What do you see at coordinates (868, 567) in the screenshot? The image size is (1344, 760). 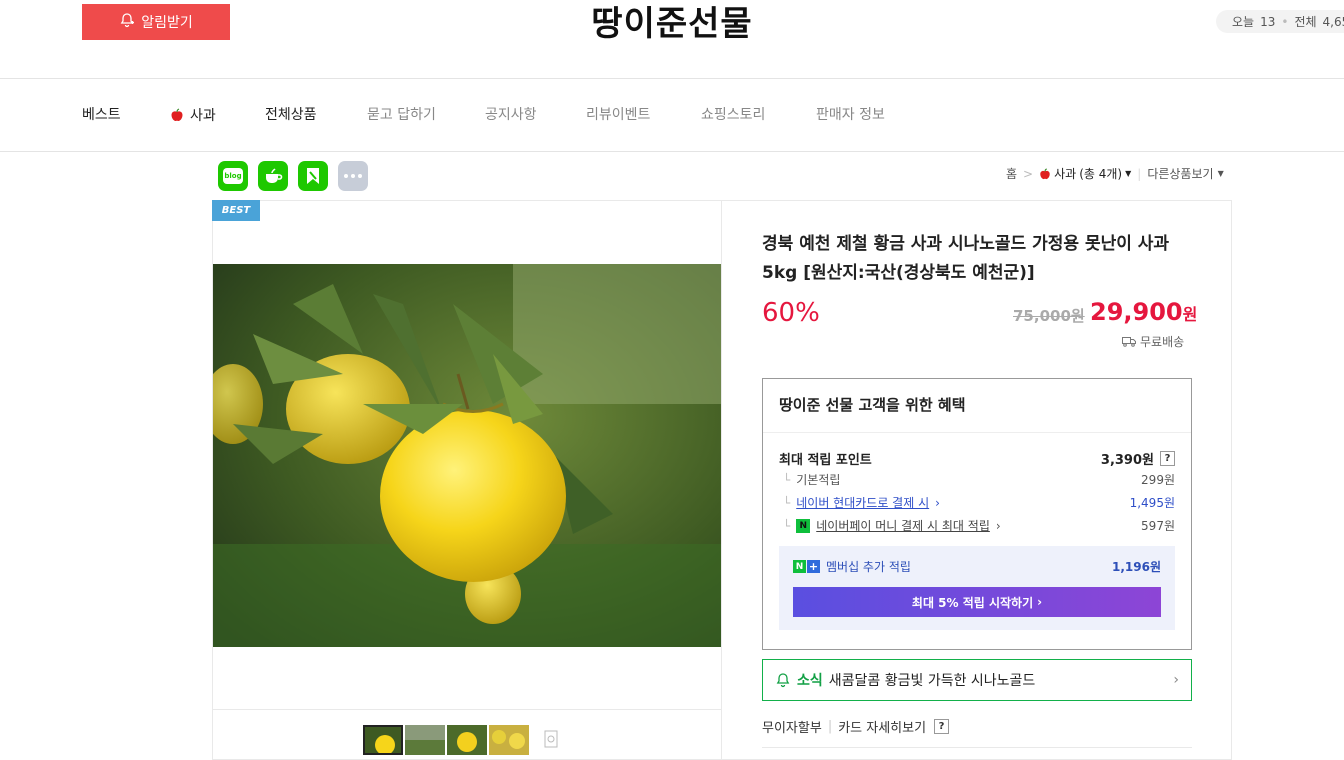 I see `membership-label: 멤버십 추가 적립` at bounding box center [868, 567].